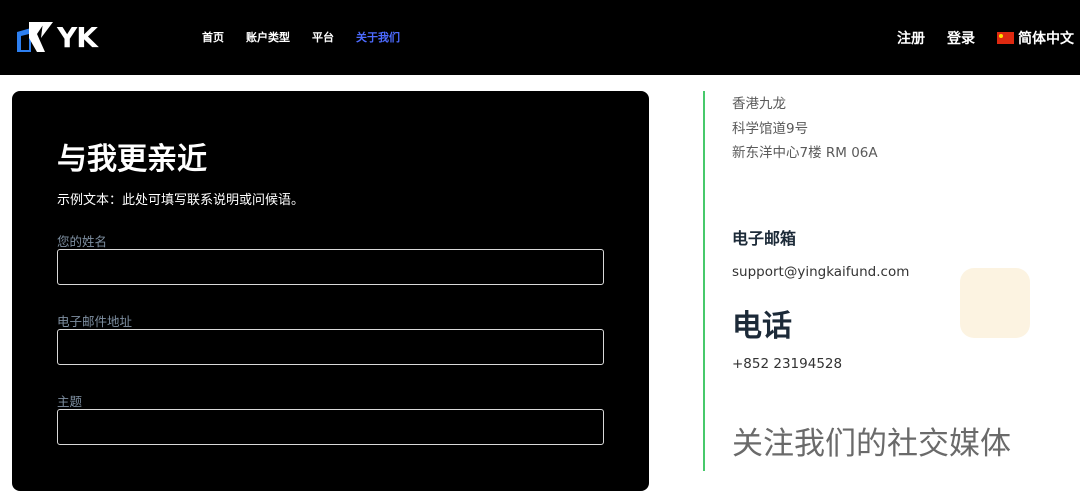 The image size is (1080, 491). I want to click on language-label: 简体中文, so click(1046, 39).